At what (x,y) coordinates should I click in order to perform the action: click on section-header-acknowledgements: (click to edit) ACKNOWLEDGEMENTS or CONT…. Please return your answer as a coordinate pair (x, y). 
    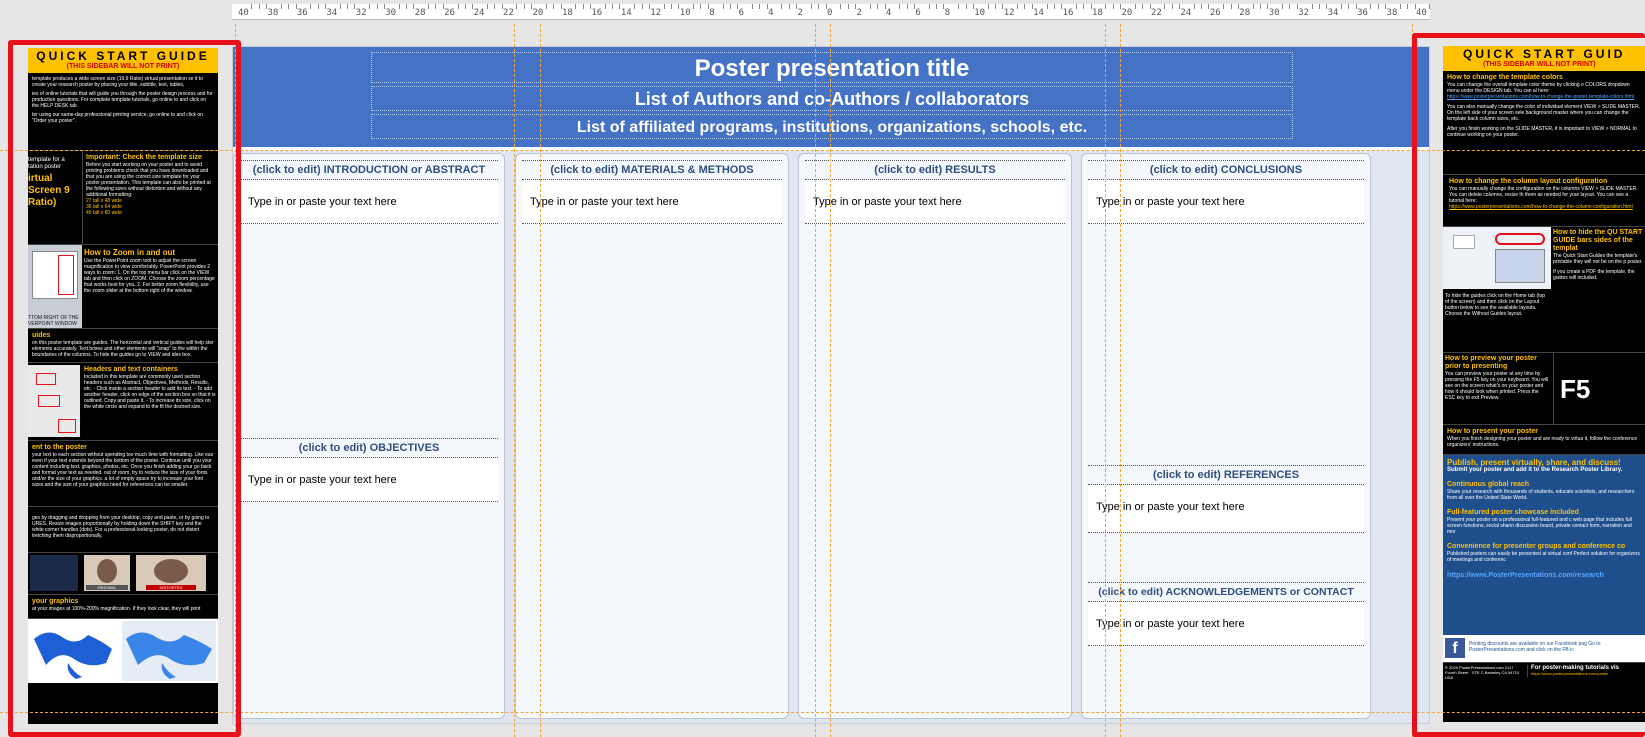
    Looking at the image, I should click on (1226, 592).